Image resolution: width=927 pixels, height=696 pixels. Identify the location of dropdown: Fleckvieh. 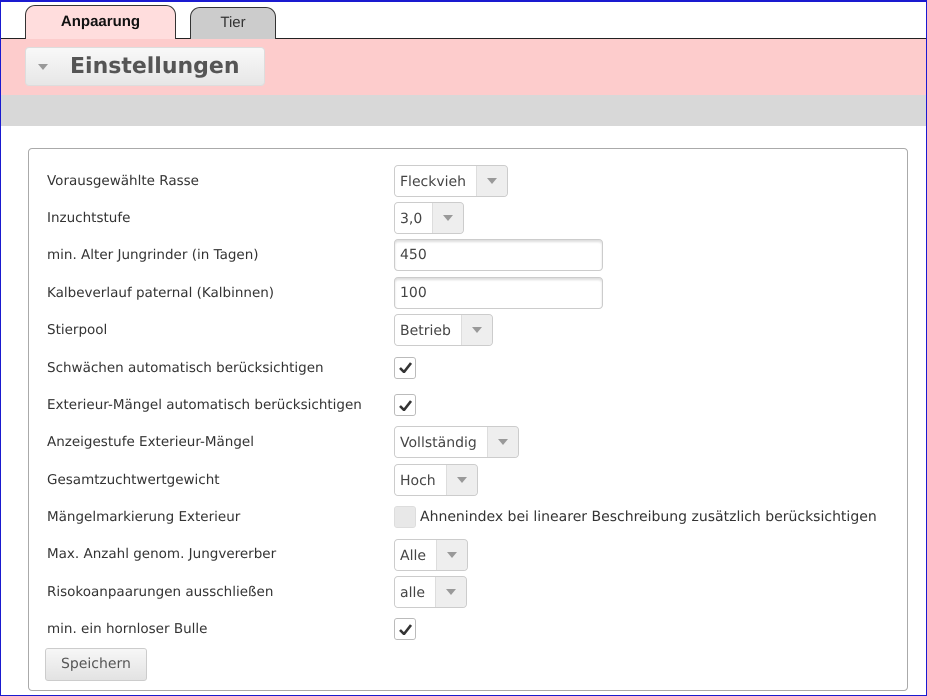
(451, 180).